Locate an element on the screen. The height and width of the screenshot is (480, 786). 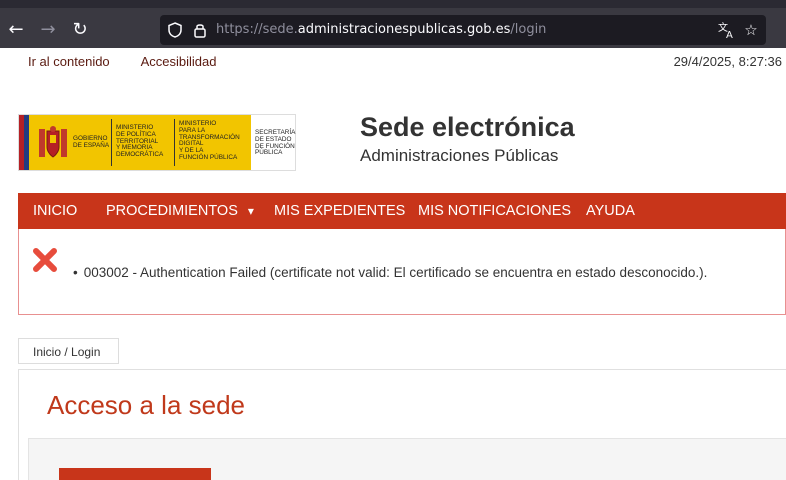
page-heading: Acceso a la sede is located at coordinates (146, 405).